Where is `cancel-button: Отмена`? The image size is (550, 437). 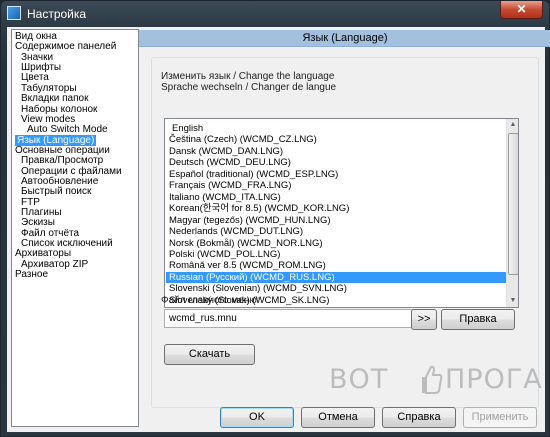 cancel-button: Отмена is located at coordinates (338, 417).